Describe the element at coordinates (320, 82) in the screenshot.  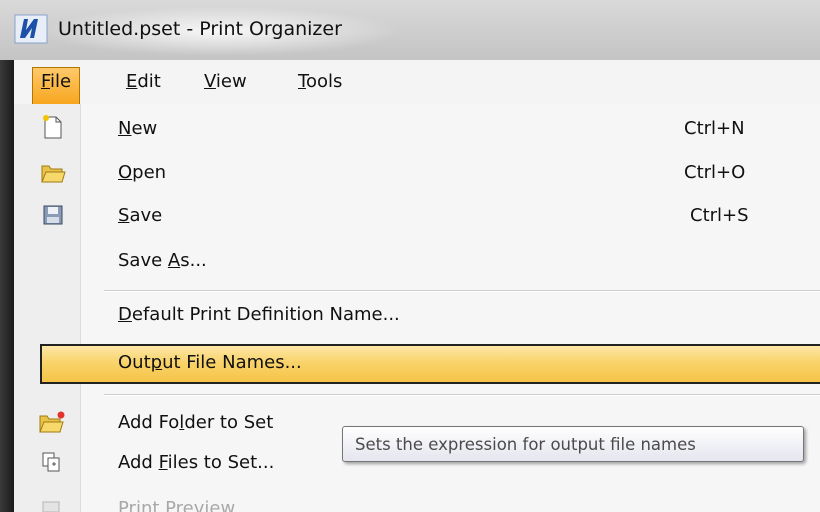
I see `menu-tools: Tools` at that location.